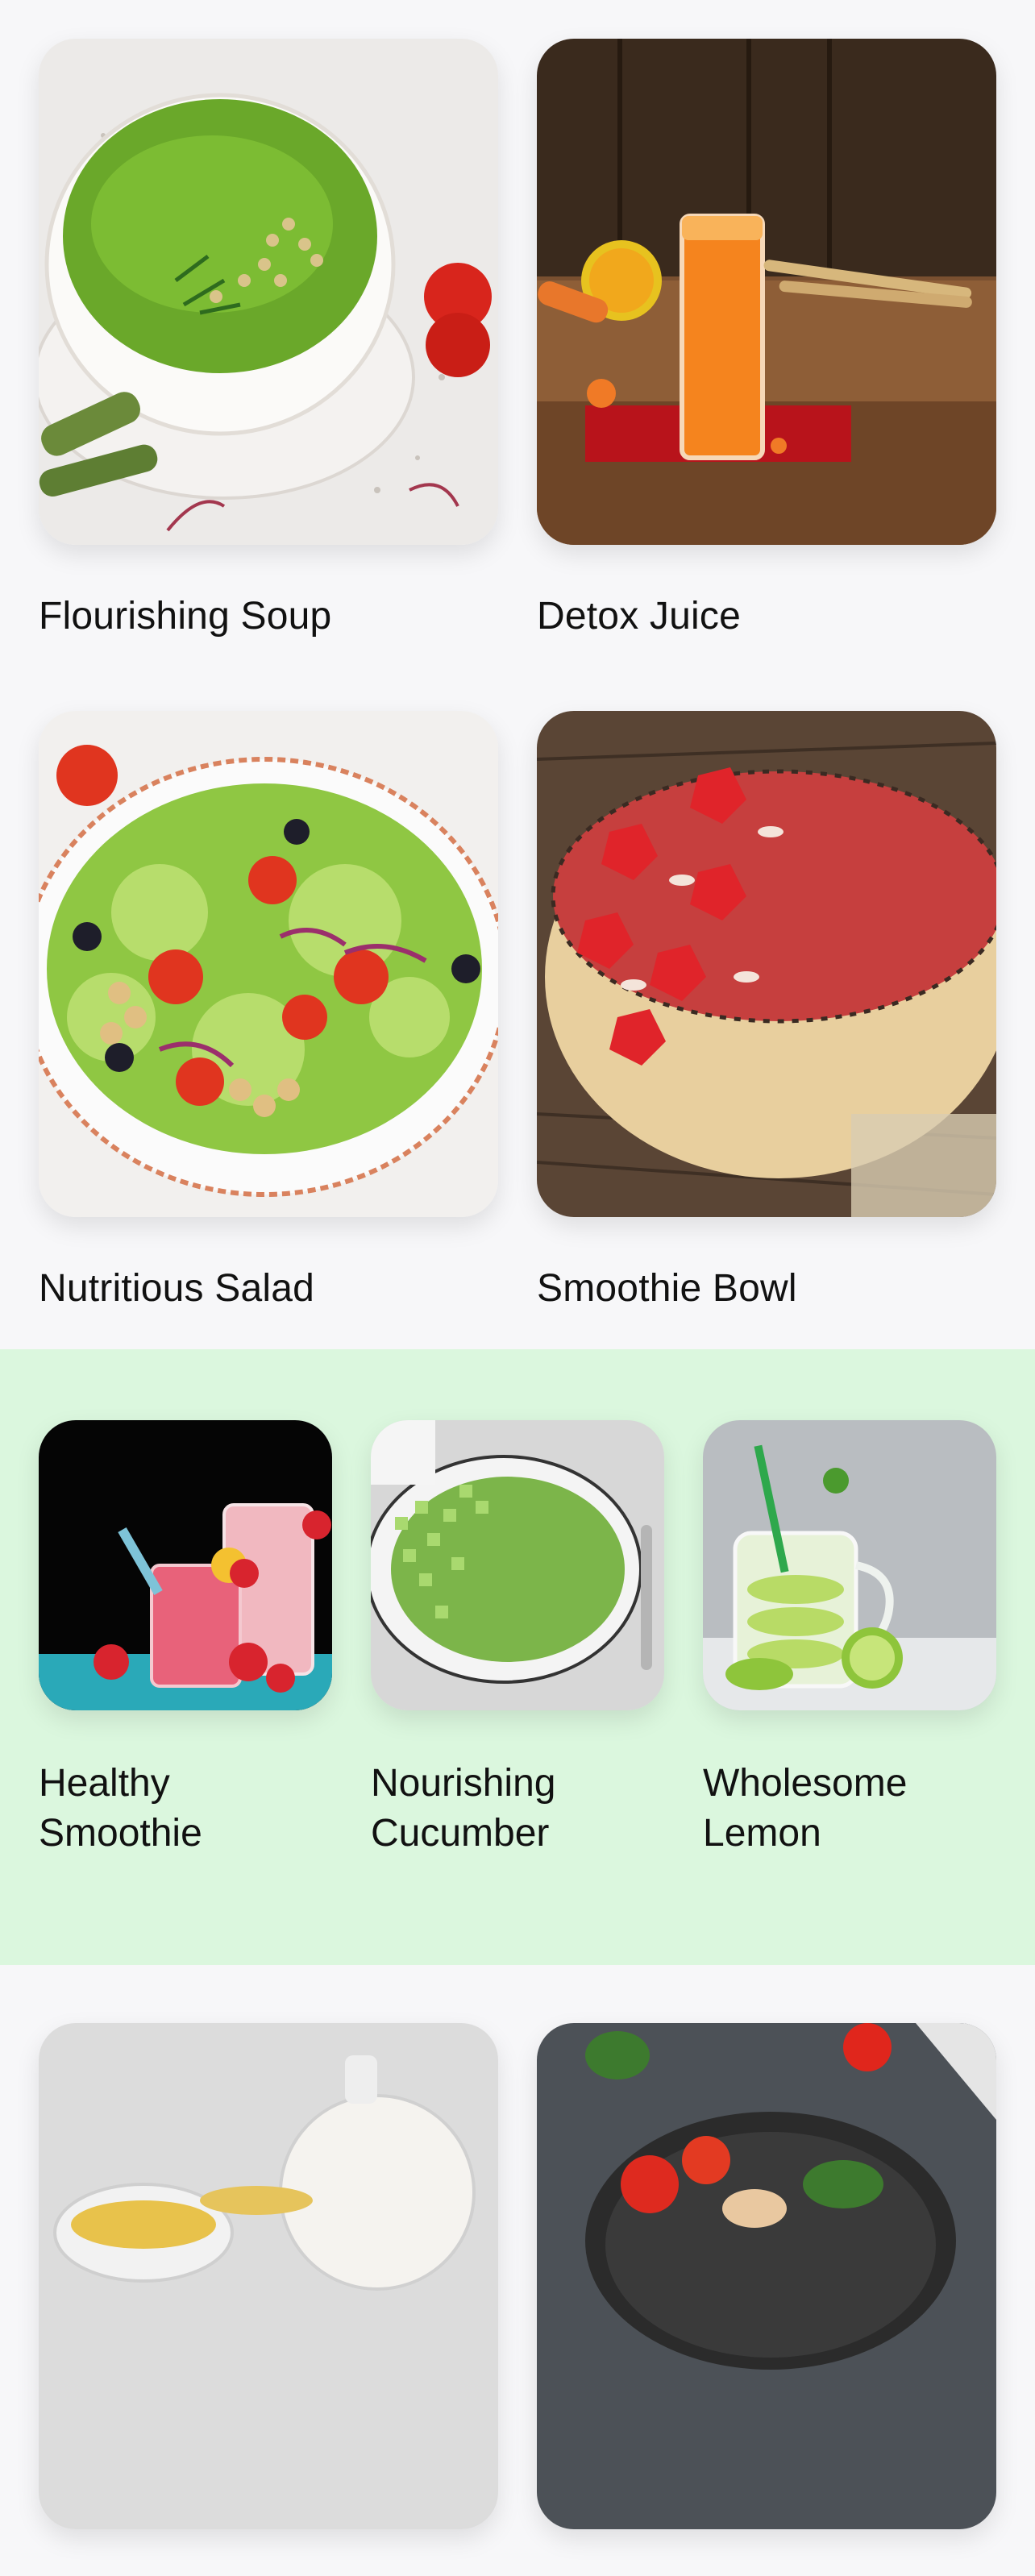  What do you see at coordinates (120, 1808) in the screenshot?
I see `recipe-title: Healthy Smoothie` at bounding box center [120, 1808].